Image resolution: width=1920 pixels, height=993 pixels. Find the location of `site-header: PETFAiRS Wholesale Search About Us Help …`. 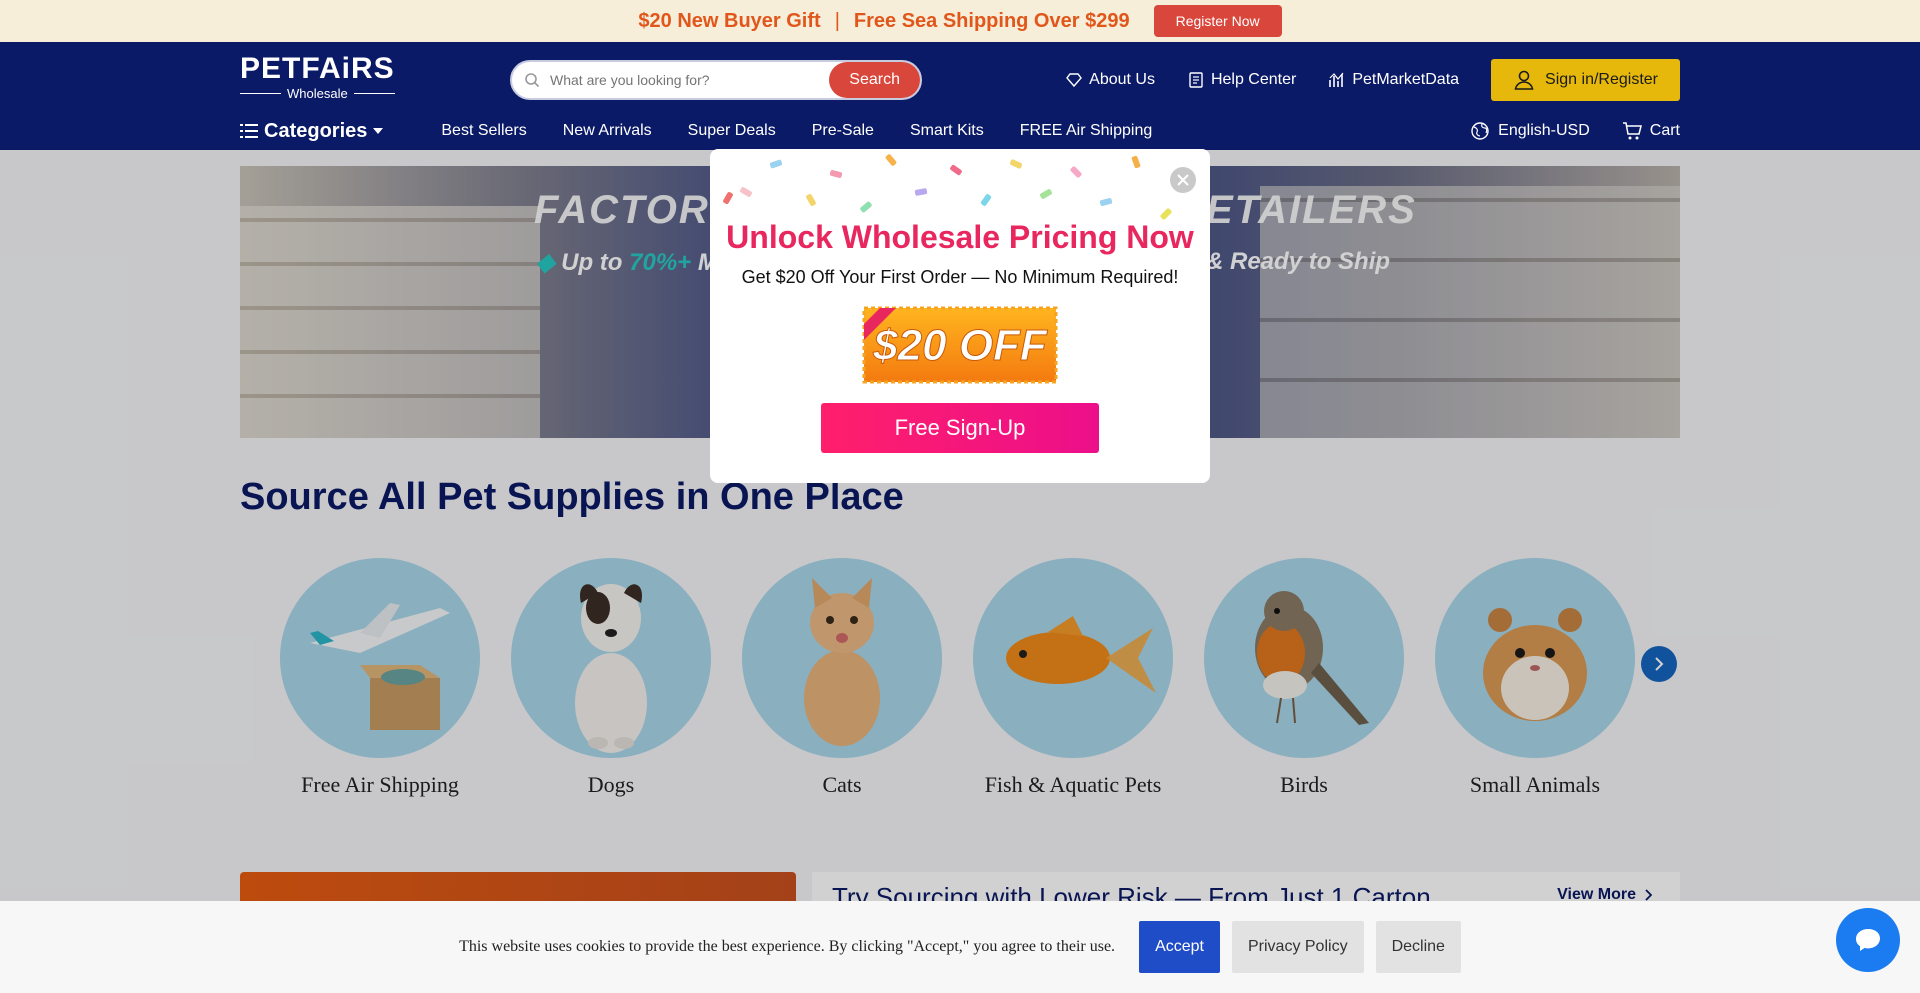

site-header: PETFAiRS Wholesale Search About Us Help … is located at coordinates (960, 96).